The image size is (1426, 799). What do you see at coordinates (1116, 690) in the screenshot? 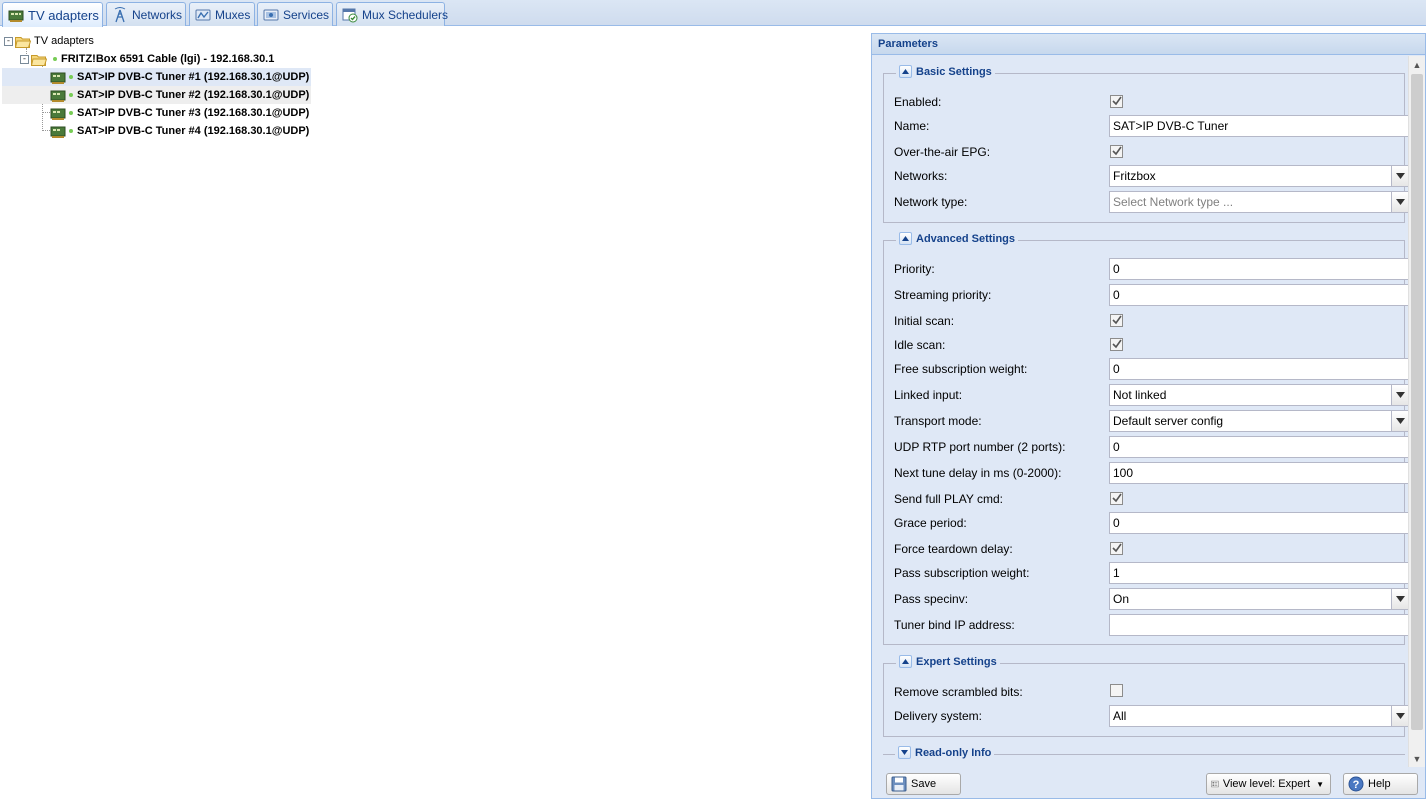
I see `remove-scrambled-checkbox` at bounding box center [1116, 690].